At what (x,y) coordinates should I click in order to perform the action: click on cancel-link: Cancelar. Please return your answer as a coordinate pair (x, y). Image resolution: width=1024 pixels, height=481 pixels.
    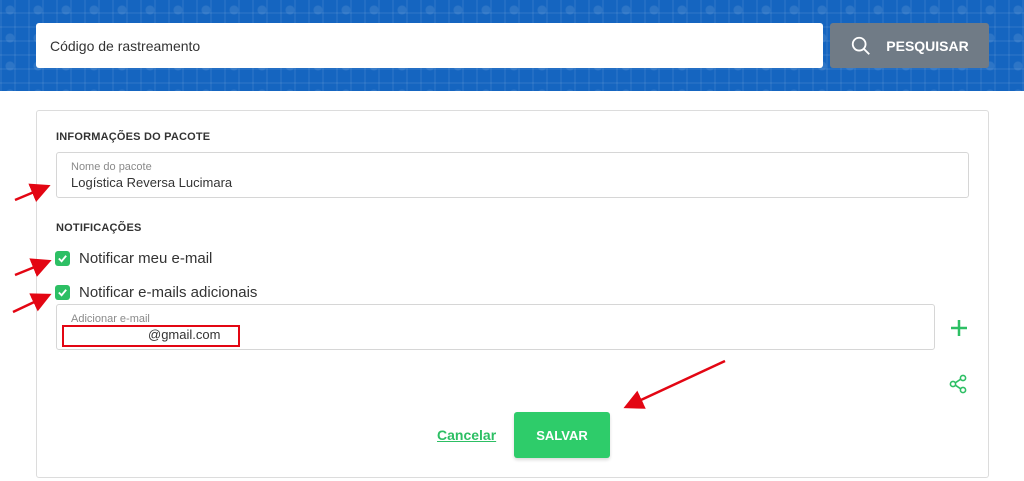
    Looking at the image, I should click on (466, 435).